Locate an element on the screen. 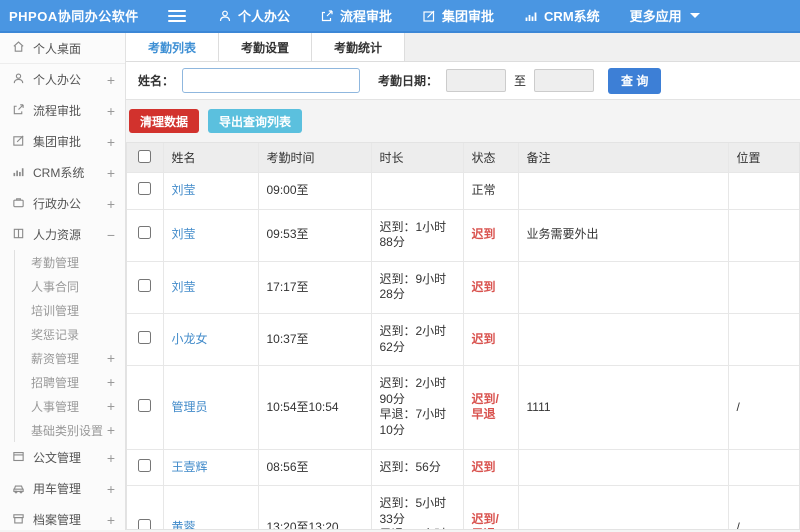  sidebar-subitem-attendance-management: 考勤管理 is located at coordinates (70, 262).